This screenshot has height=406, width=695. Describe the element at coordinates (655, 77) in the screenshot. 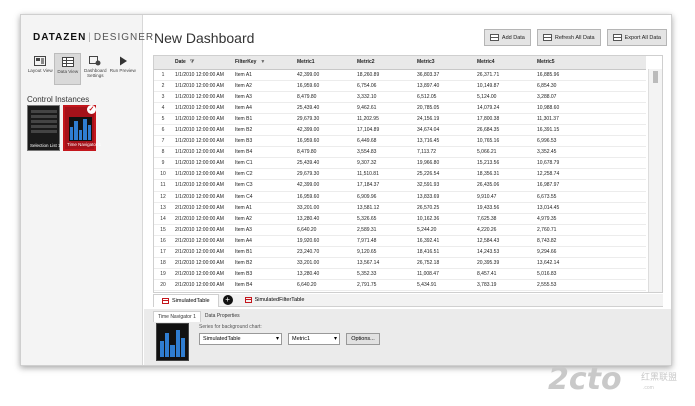

I see `scrollbar-thumb` at that location.